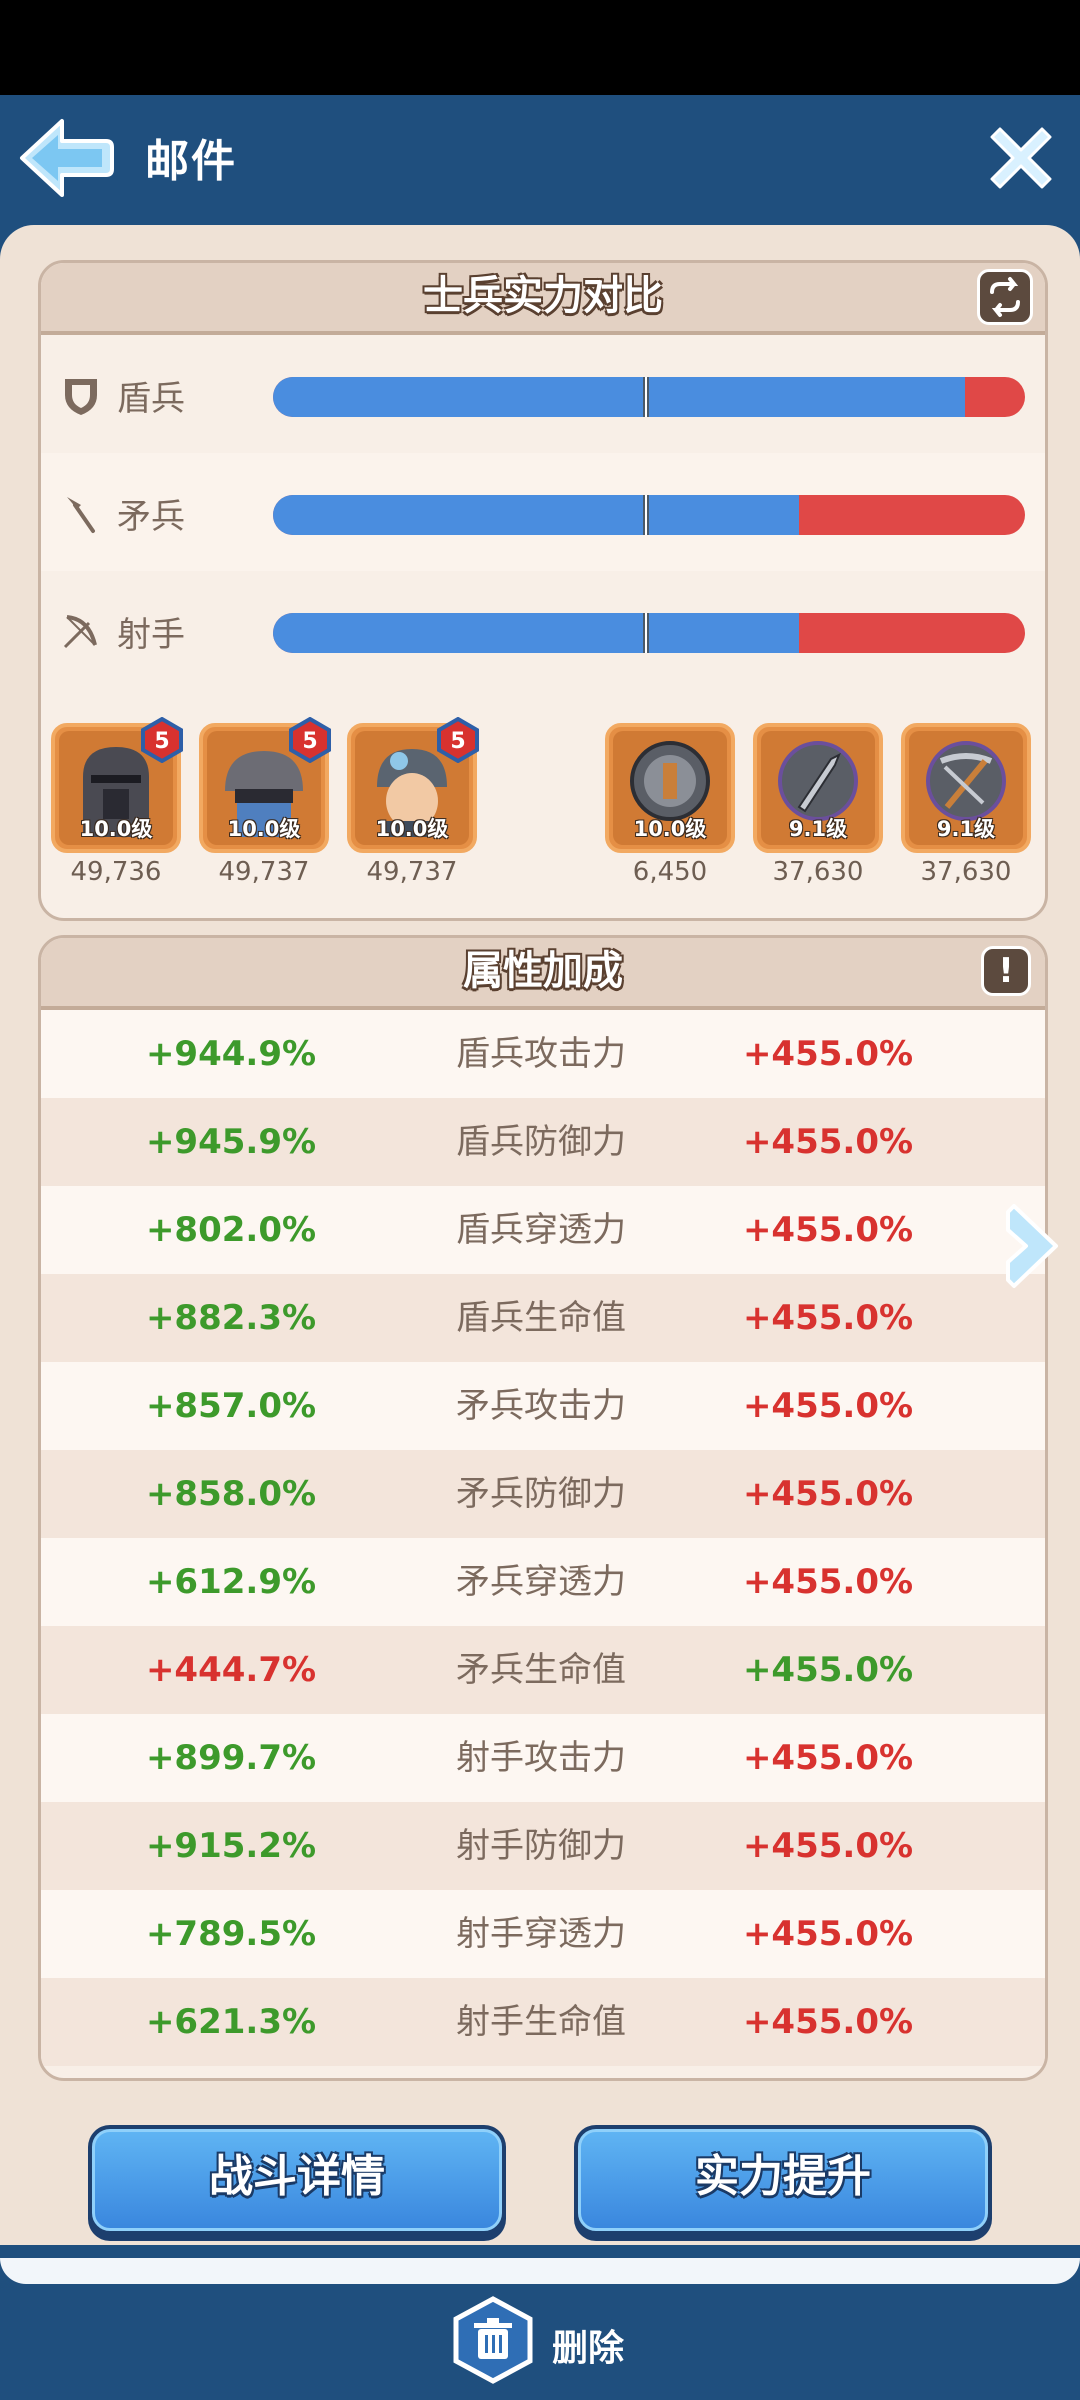  I want to click on compare-label: 盾兵, so click(151, 399).